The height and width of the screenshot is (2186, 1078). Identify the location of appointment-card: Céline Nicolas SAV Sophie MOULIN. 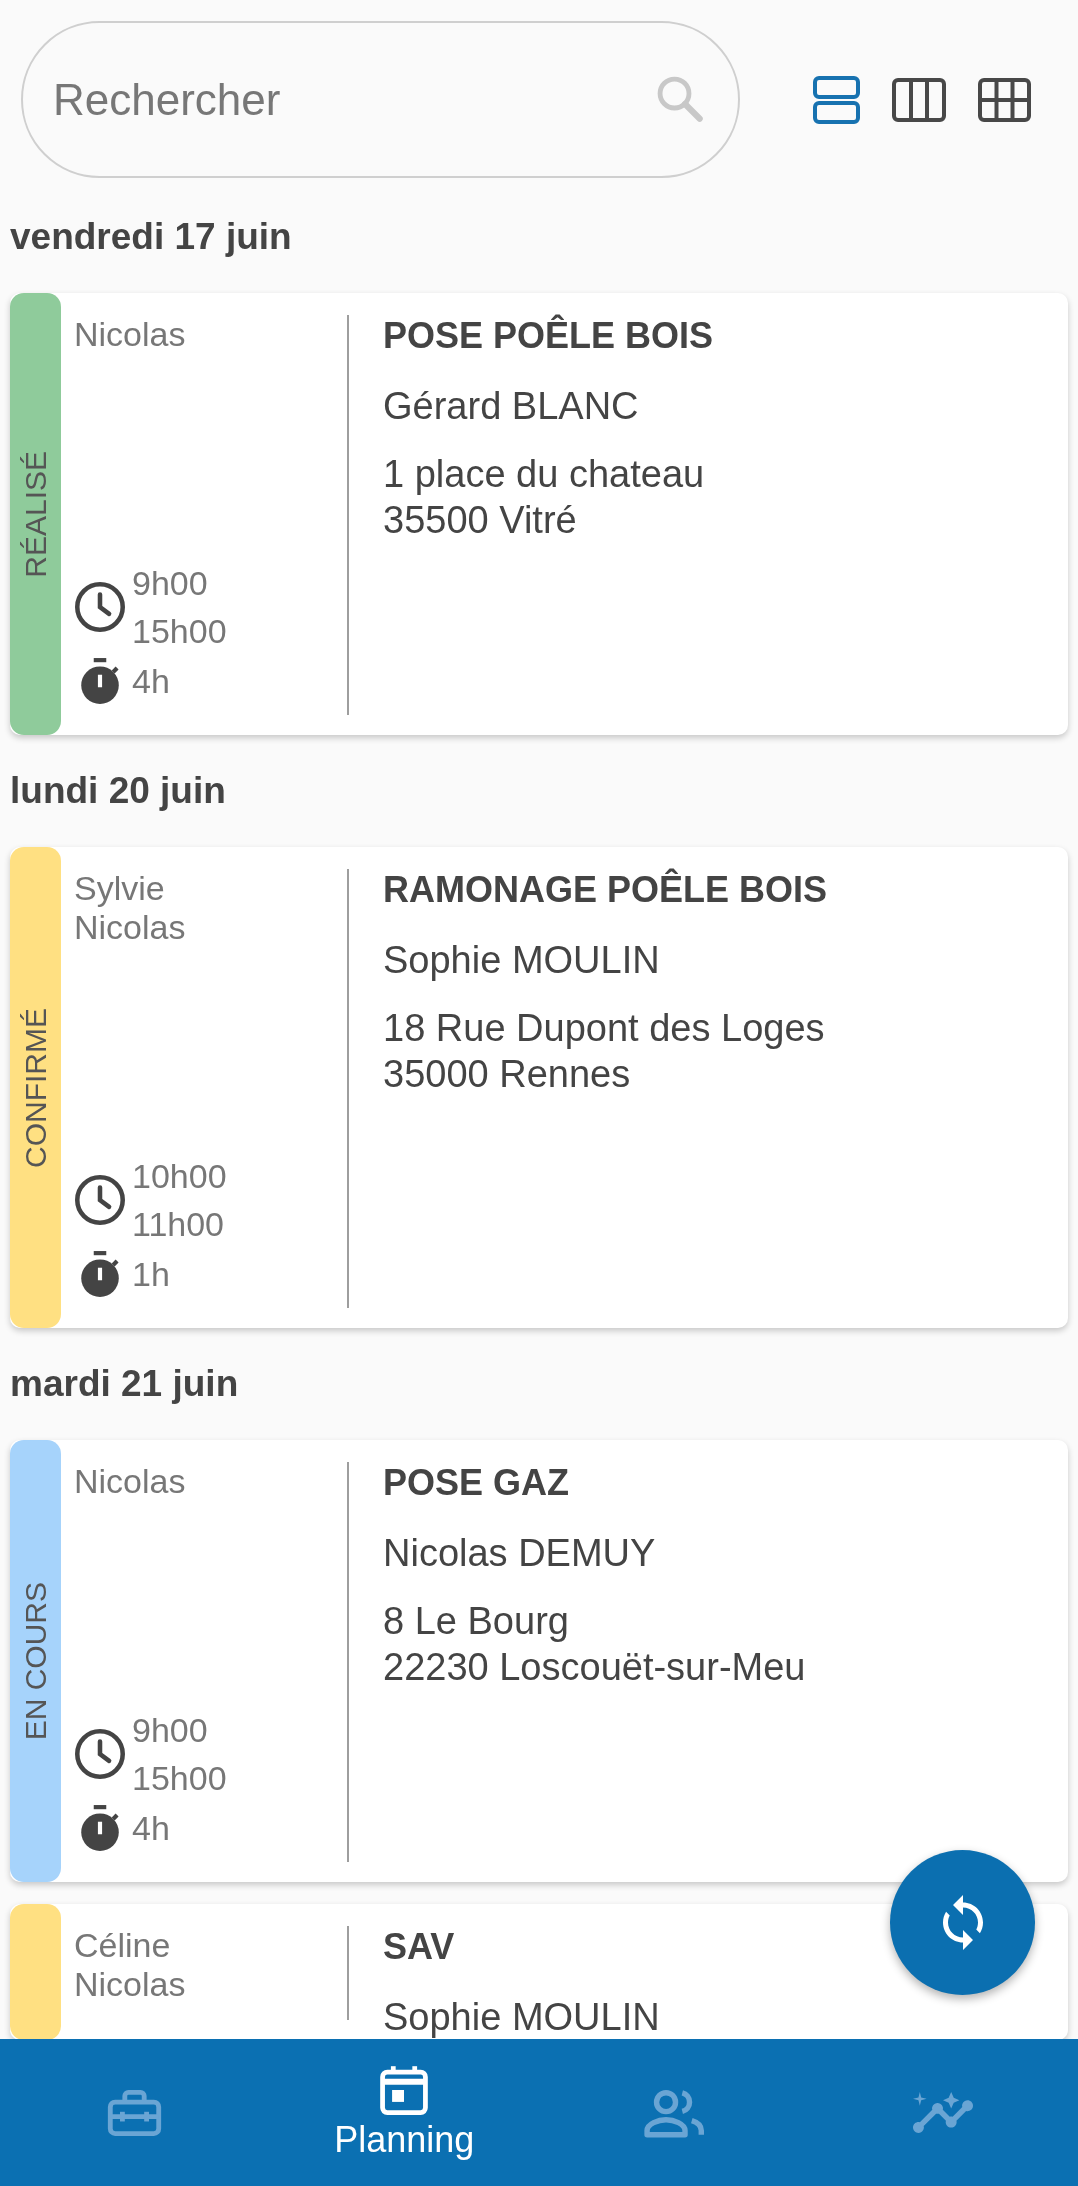
(539, 1971).